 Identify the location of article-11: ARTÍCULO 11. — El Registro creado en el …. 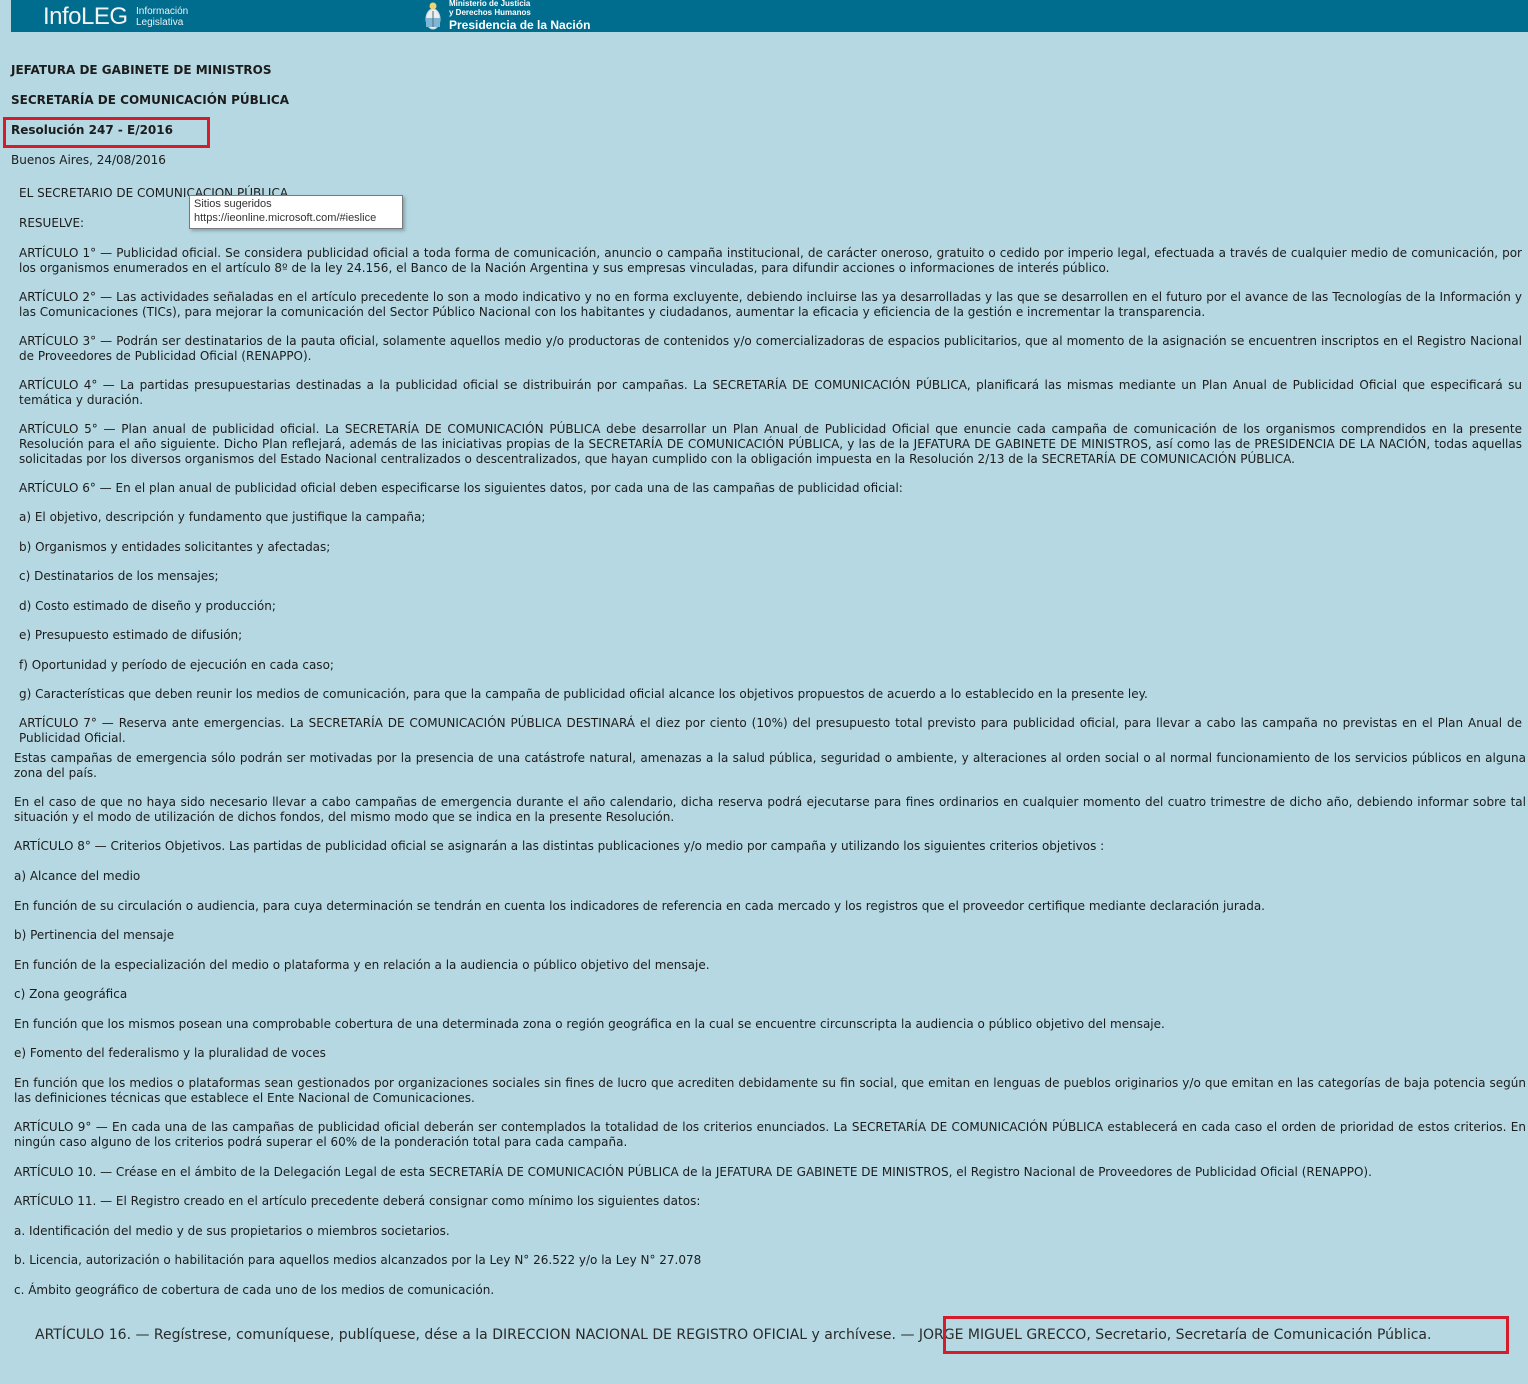
(357, 1201).